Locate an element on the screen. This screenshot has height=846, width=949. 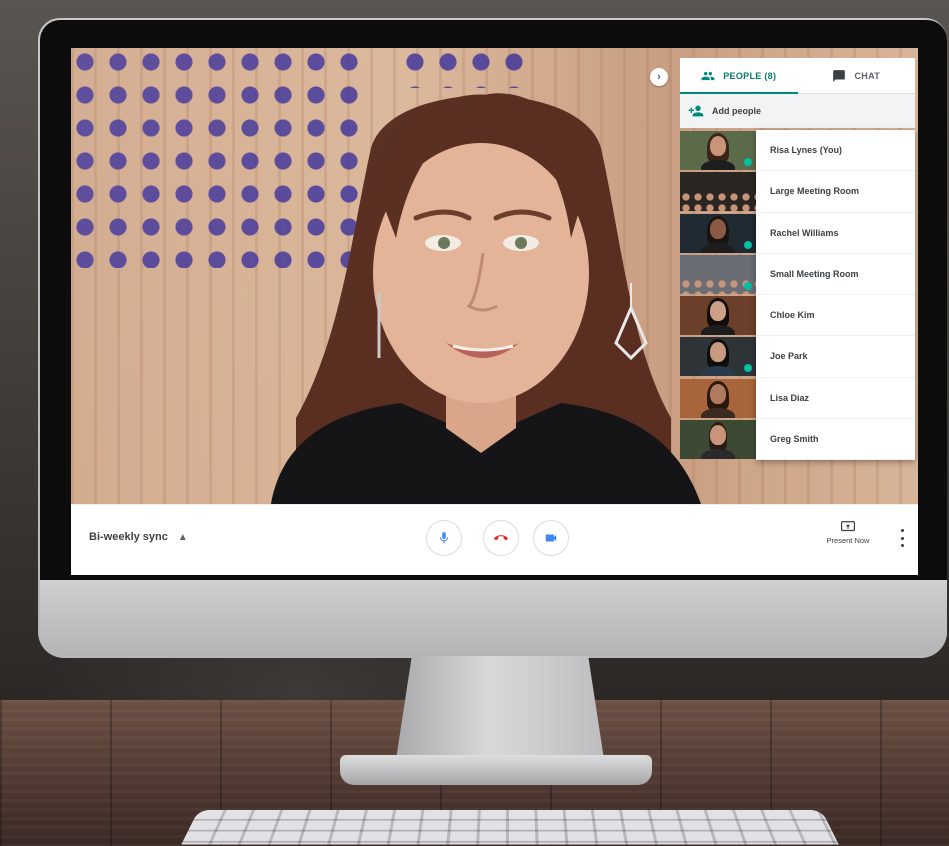
monitor-stand is located at coordinates (500, 711).